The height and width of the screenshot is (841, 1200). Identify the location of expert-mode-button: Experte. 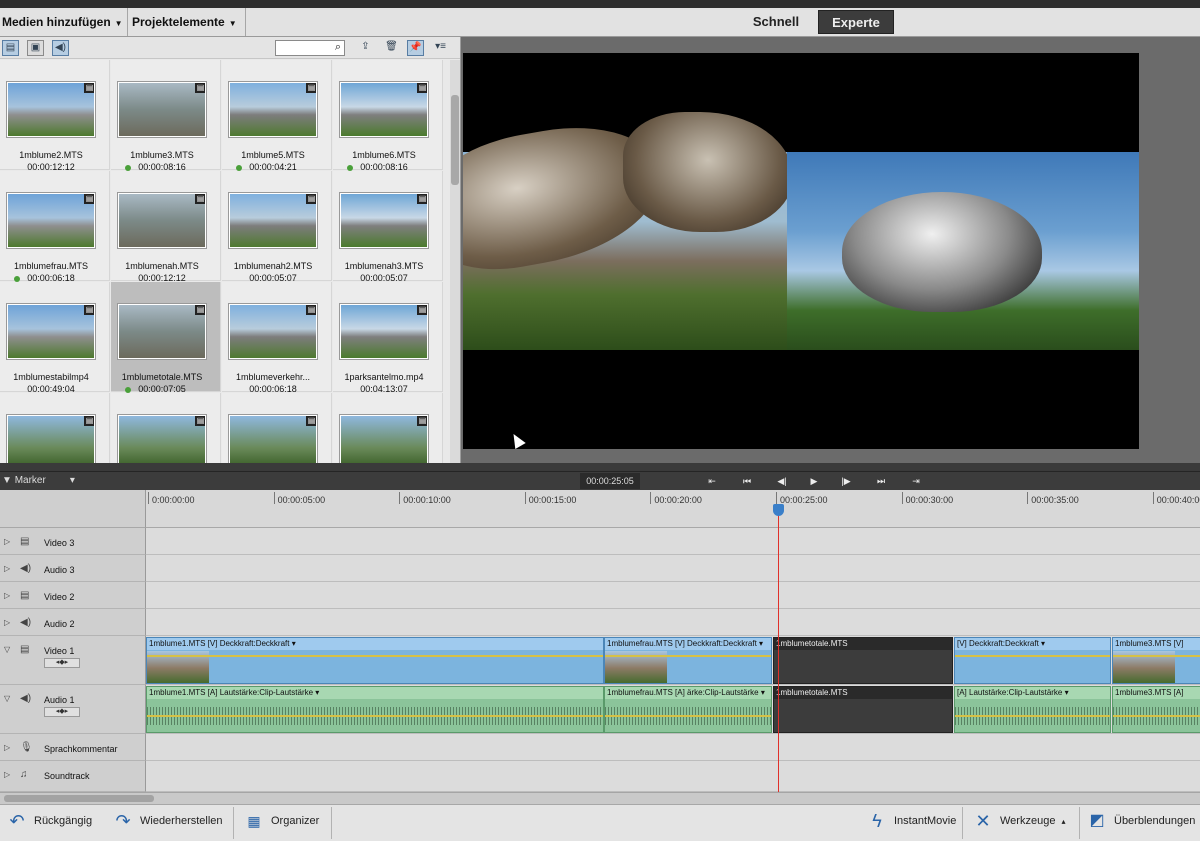
(856, 22).